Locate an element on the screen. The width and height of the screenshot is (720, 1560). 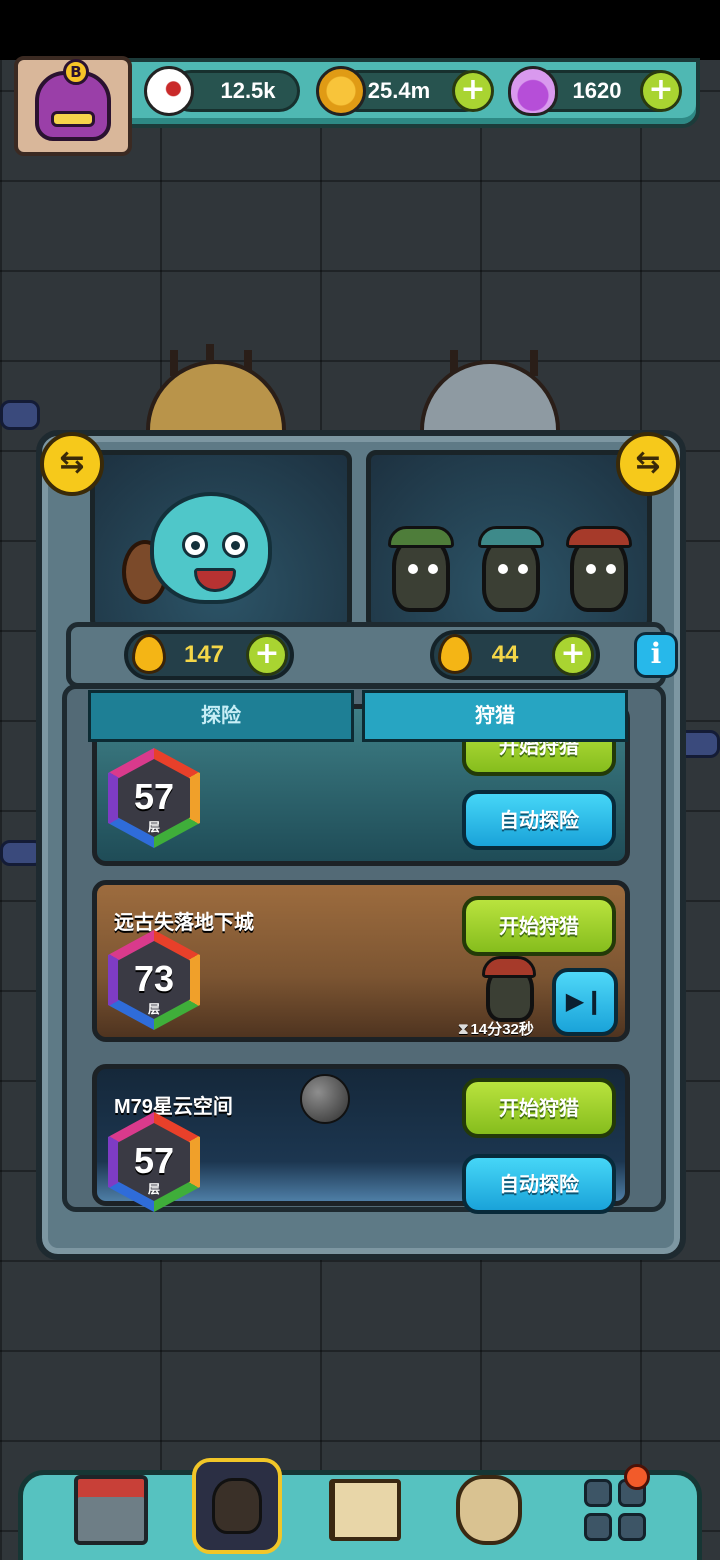
pipe is located at coordinates (20, 415).